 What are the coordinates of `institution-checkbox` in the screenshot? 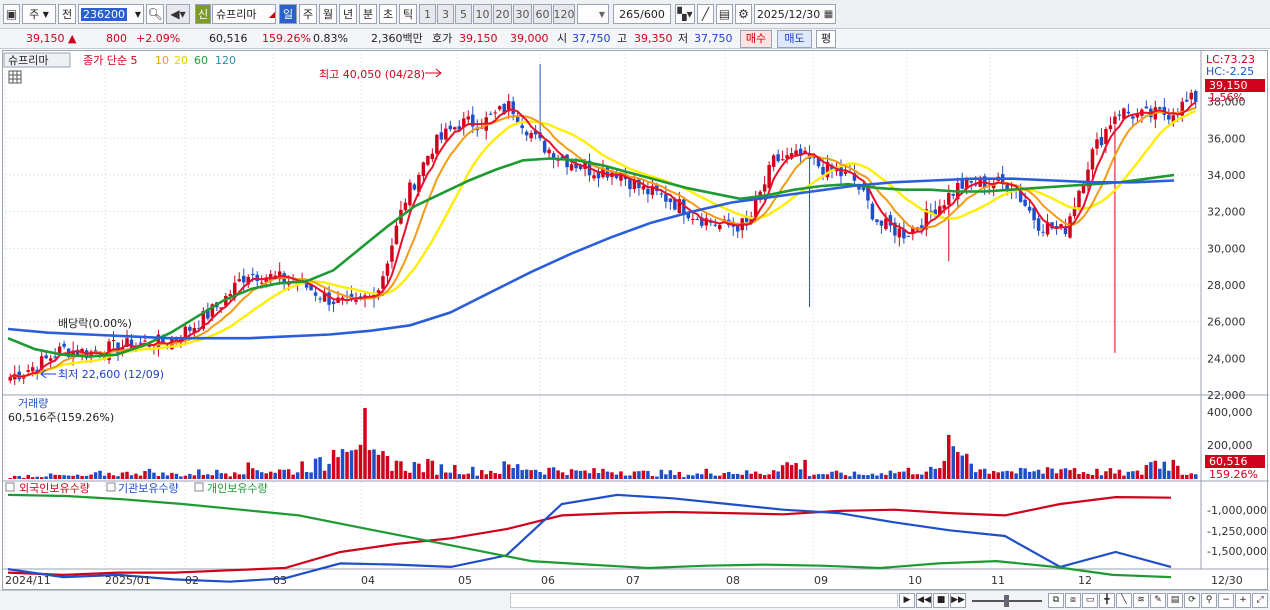 It's located at (111, 487).